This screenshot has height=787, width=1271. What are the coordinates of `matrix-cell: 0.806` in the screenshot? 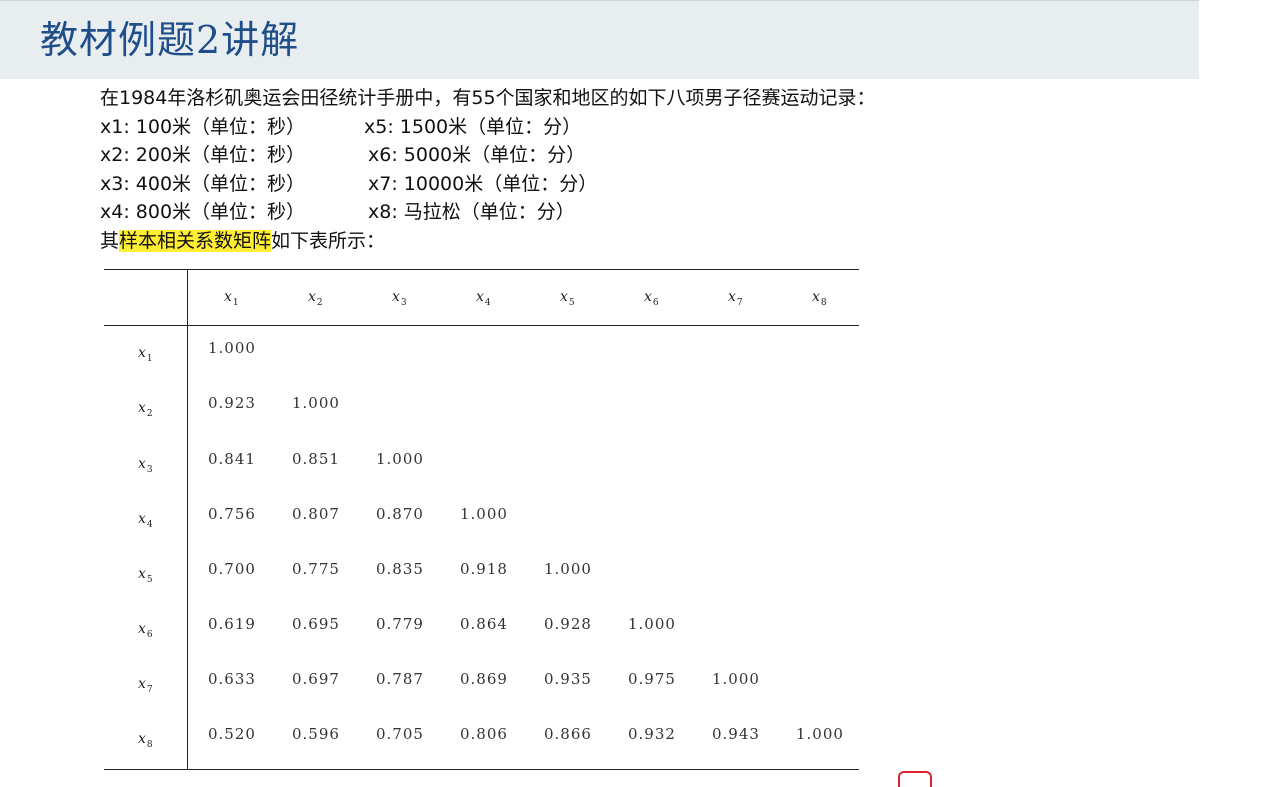 It's located at (484, 734).